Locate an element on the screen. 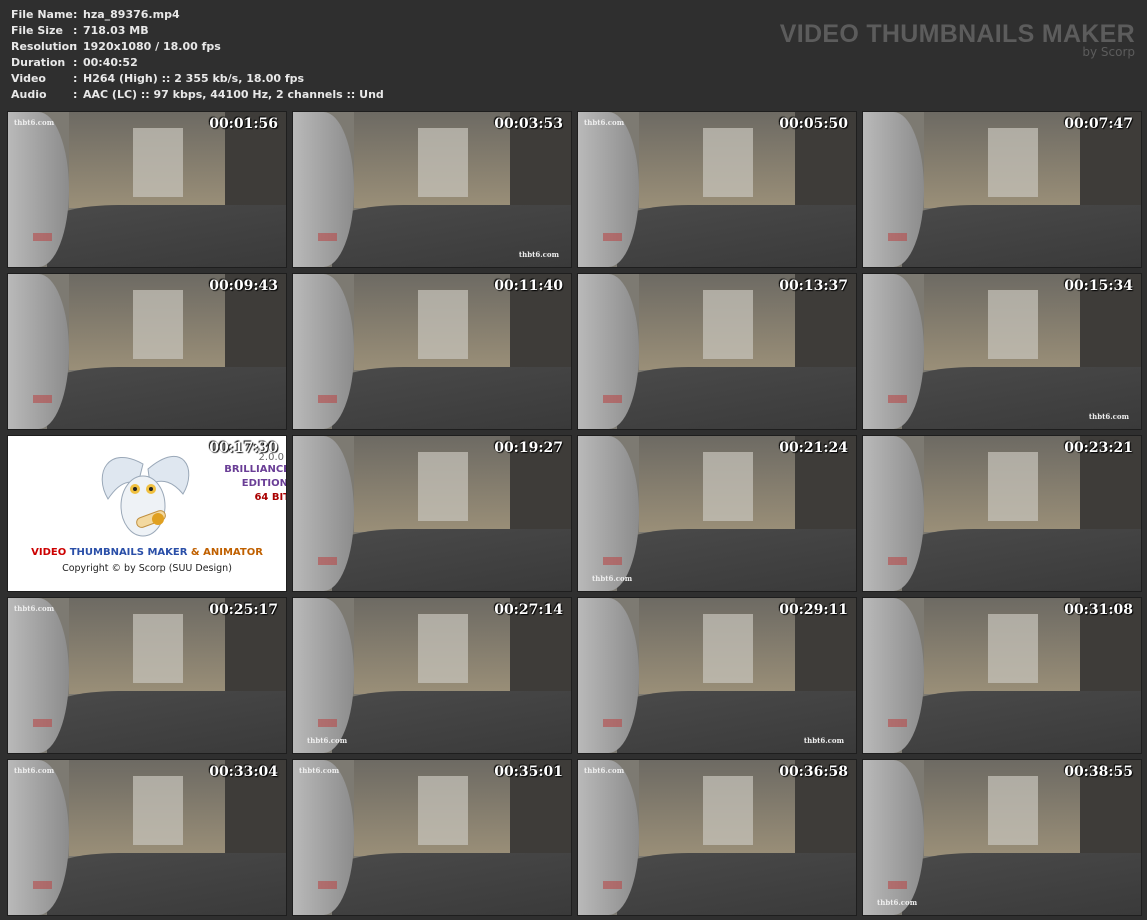 This screenshot has width=1147, height=920. product-name-part: & ANIMATOR is located at coordinates (226, 552).